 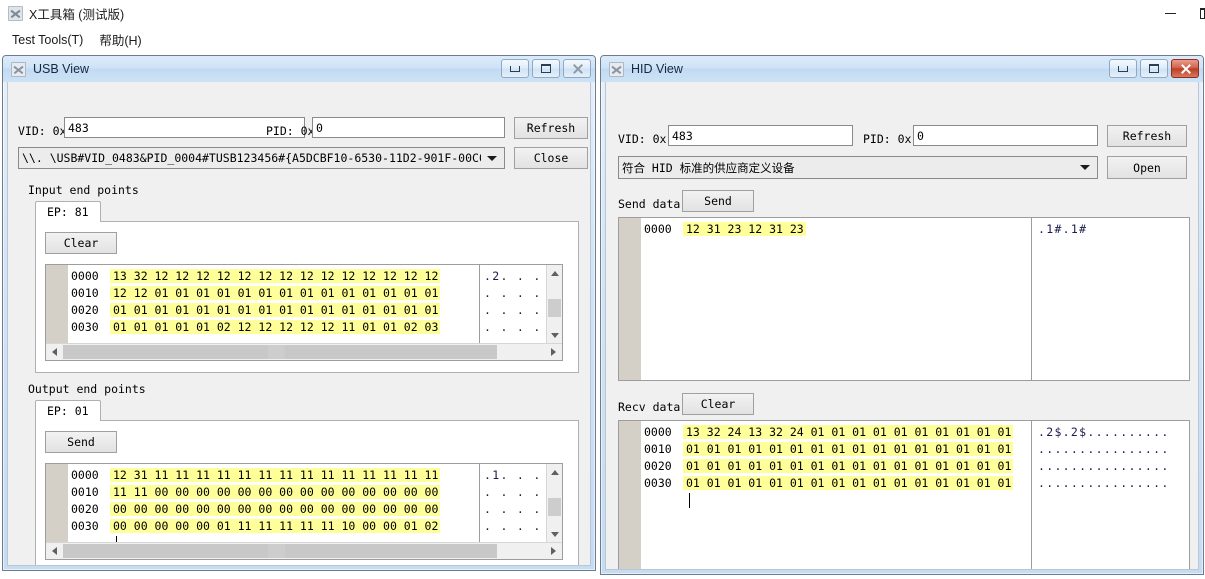 I want to click on hid-view-maximize-button, so click(x=1154, y=68).